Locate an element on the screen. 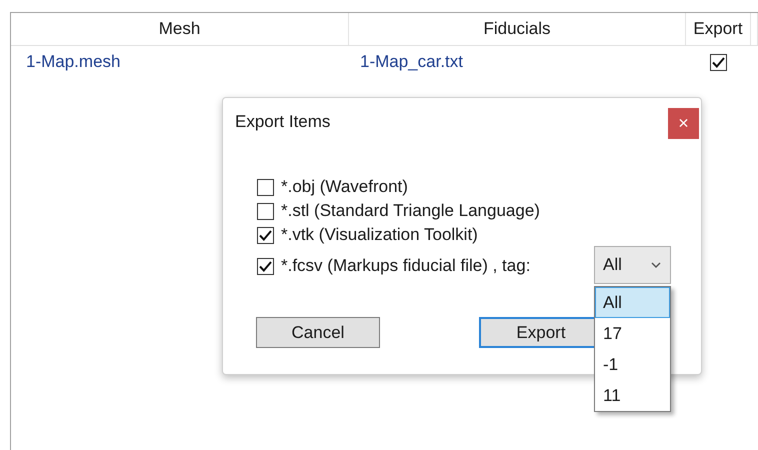 Image resolution: width=758 pixels, height=450 pixels. dialog-title: Export Items is located at coordinates (282, 122).